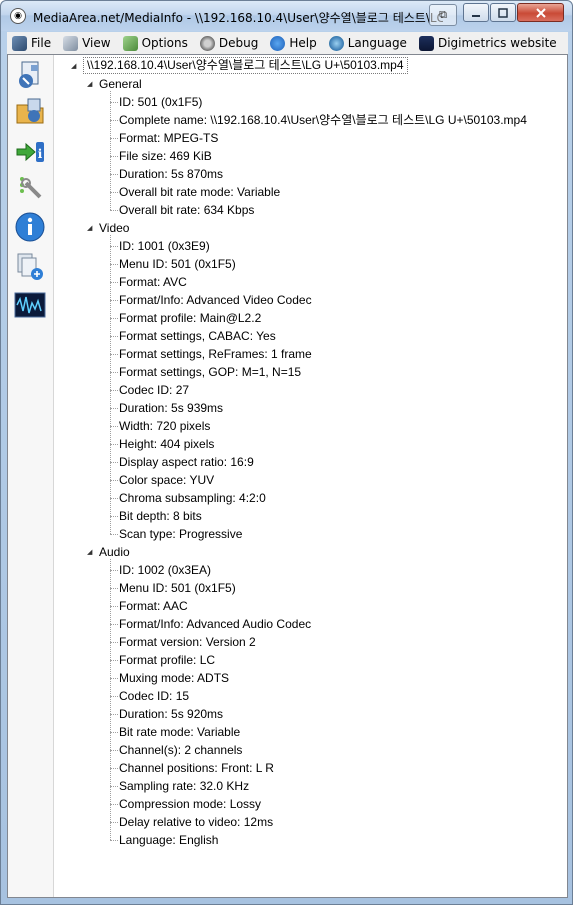  What do you see at coordinates (164, 426) in the screenshot?
I see `tree-field: Width: 720 pixels` at bounding box center [164, 426].